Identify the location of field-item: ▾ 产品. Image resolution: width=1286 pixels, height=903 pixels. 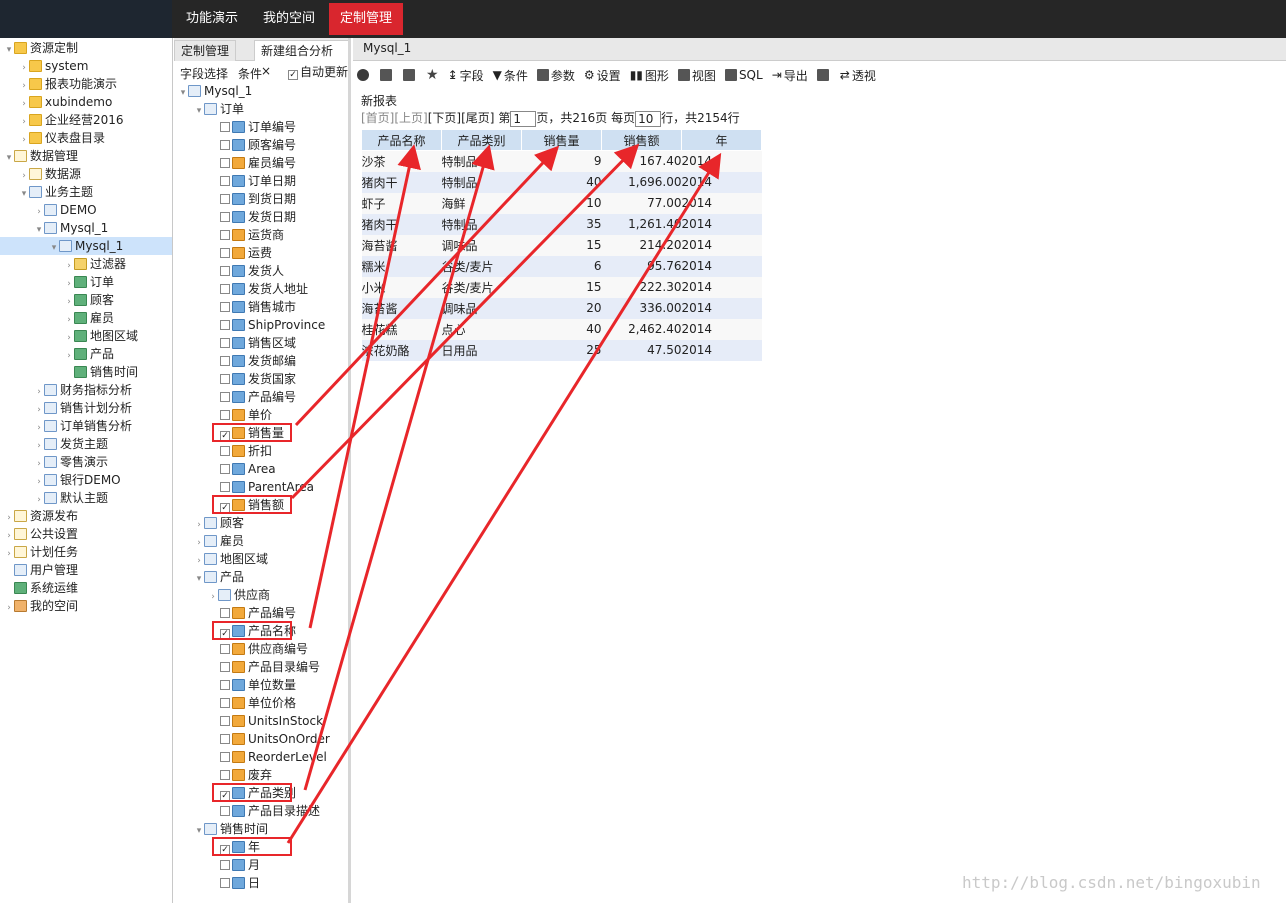
(219, 577).